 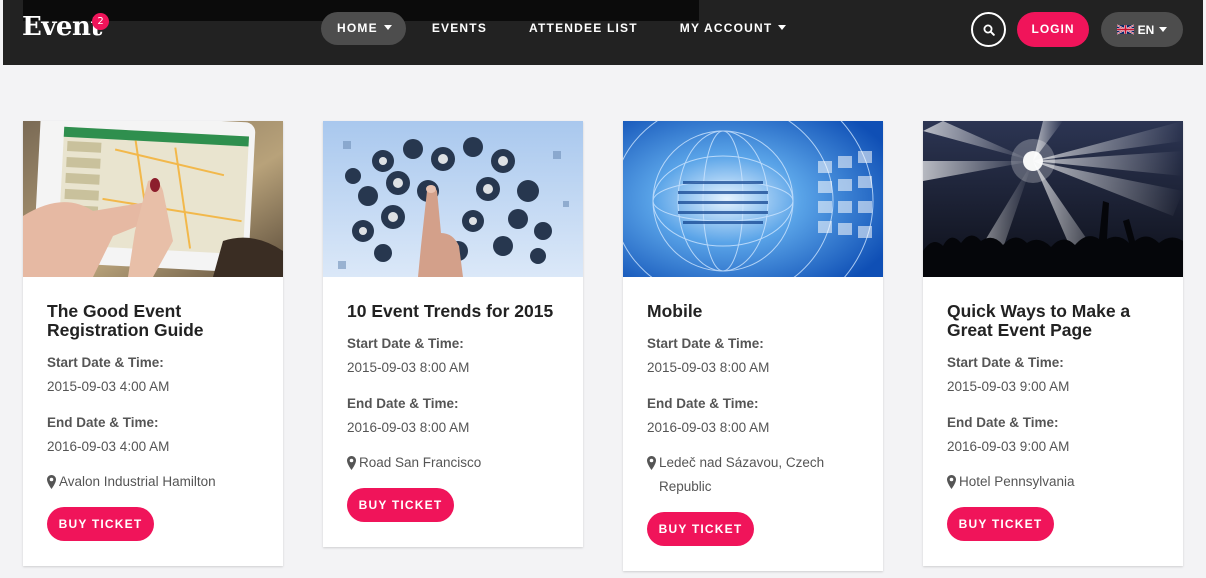 I want to click on nav-attendee-list: ATTENDEE LIST, so click(x=583, y=28).